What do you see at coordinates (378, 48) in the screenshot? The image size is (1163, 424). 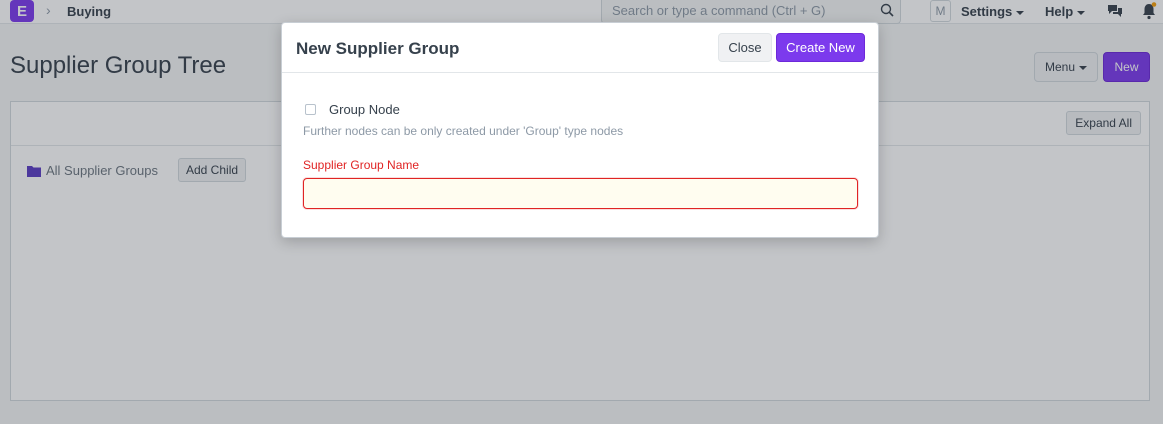 I see `dialog-title: New Supplier Group` at bounding box center [378, 48].